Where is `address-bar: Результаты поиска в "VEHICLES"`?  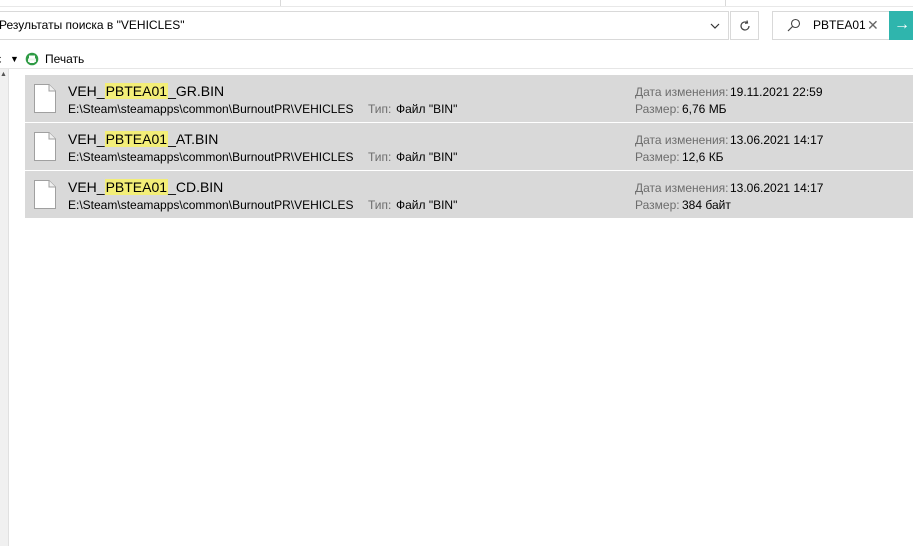
address-bar: Результаты поиска в "VEHICLES" is located at coordinates (364, 25).